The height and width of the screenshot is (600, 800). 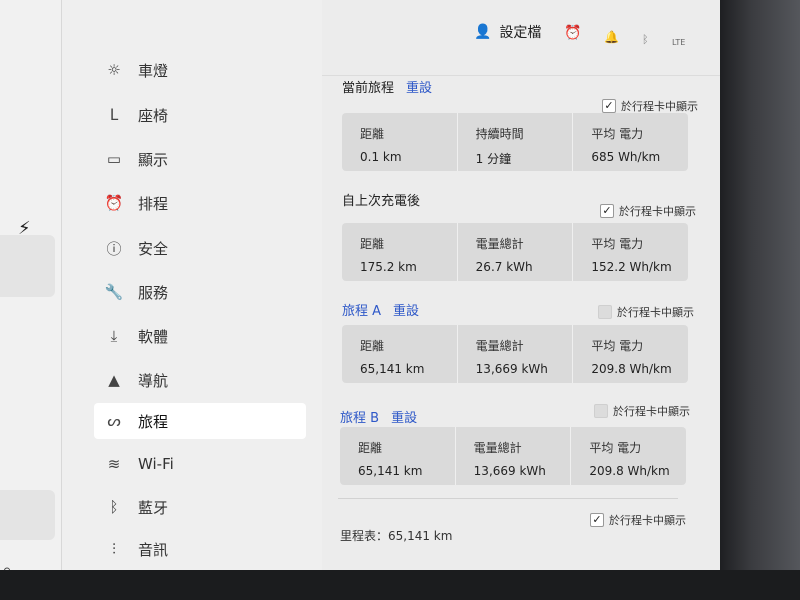 I want to click on download-icon: ⤓, so click(x=114, y=336).